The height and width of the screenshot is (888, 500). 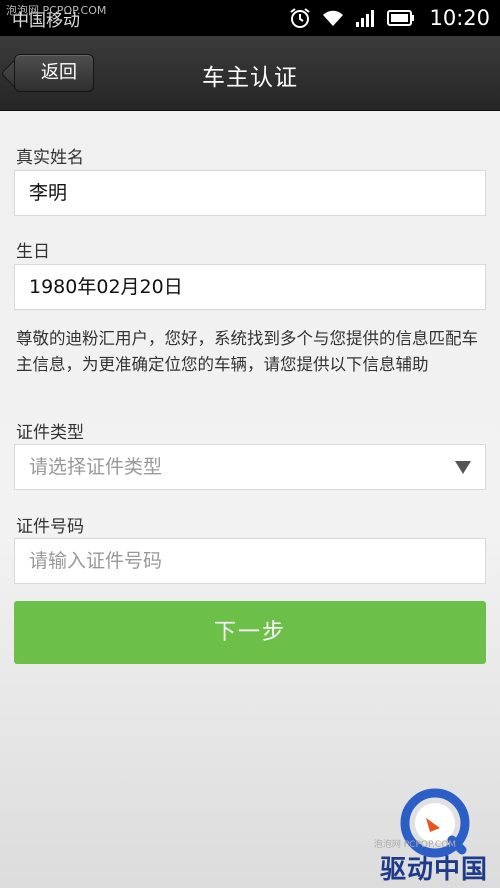 What do you see at coordinates (333, 18) in the screenshot?
I see `wifi-icon` at bounding box center [333, 18].